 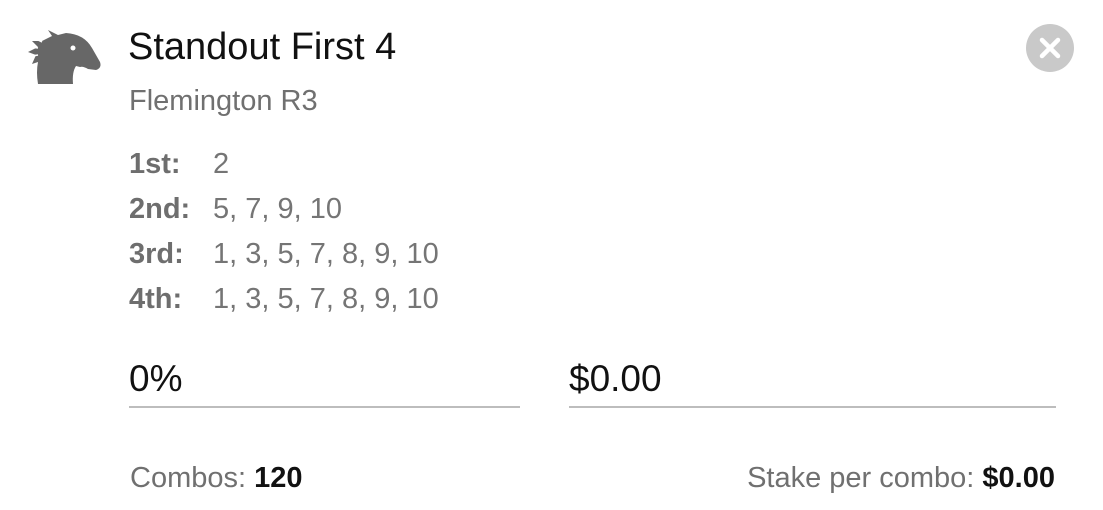 What do you see at coordinates (155, 164) in the screenshot?
I see `position-label: 1st:` at bounding box center [155, 164].